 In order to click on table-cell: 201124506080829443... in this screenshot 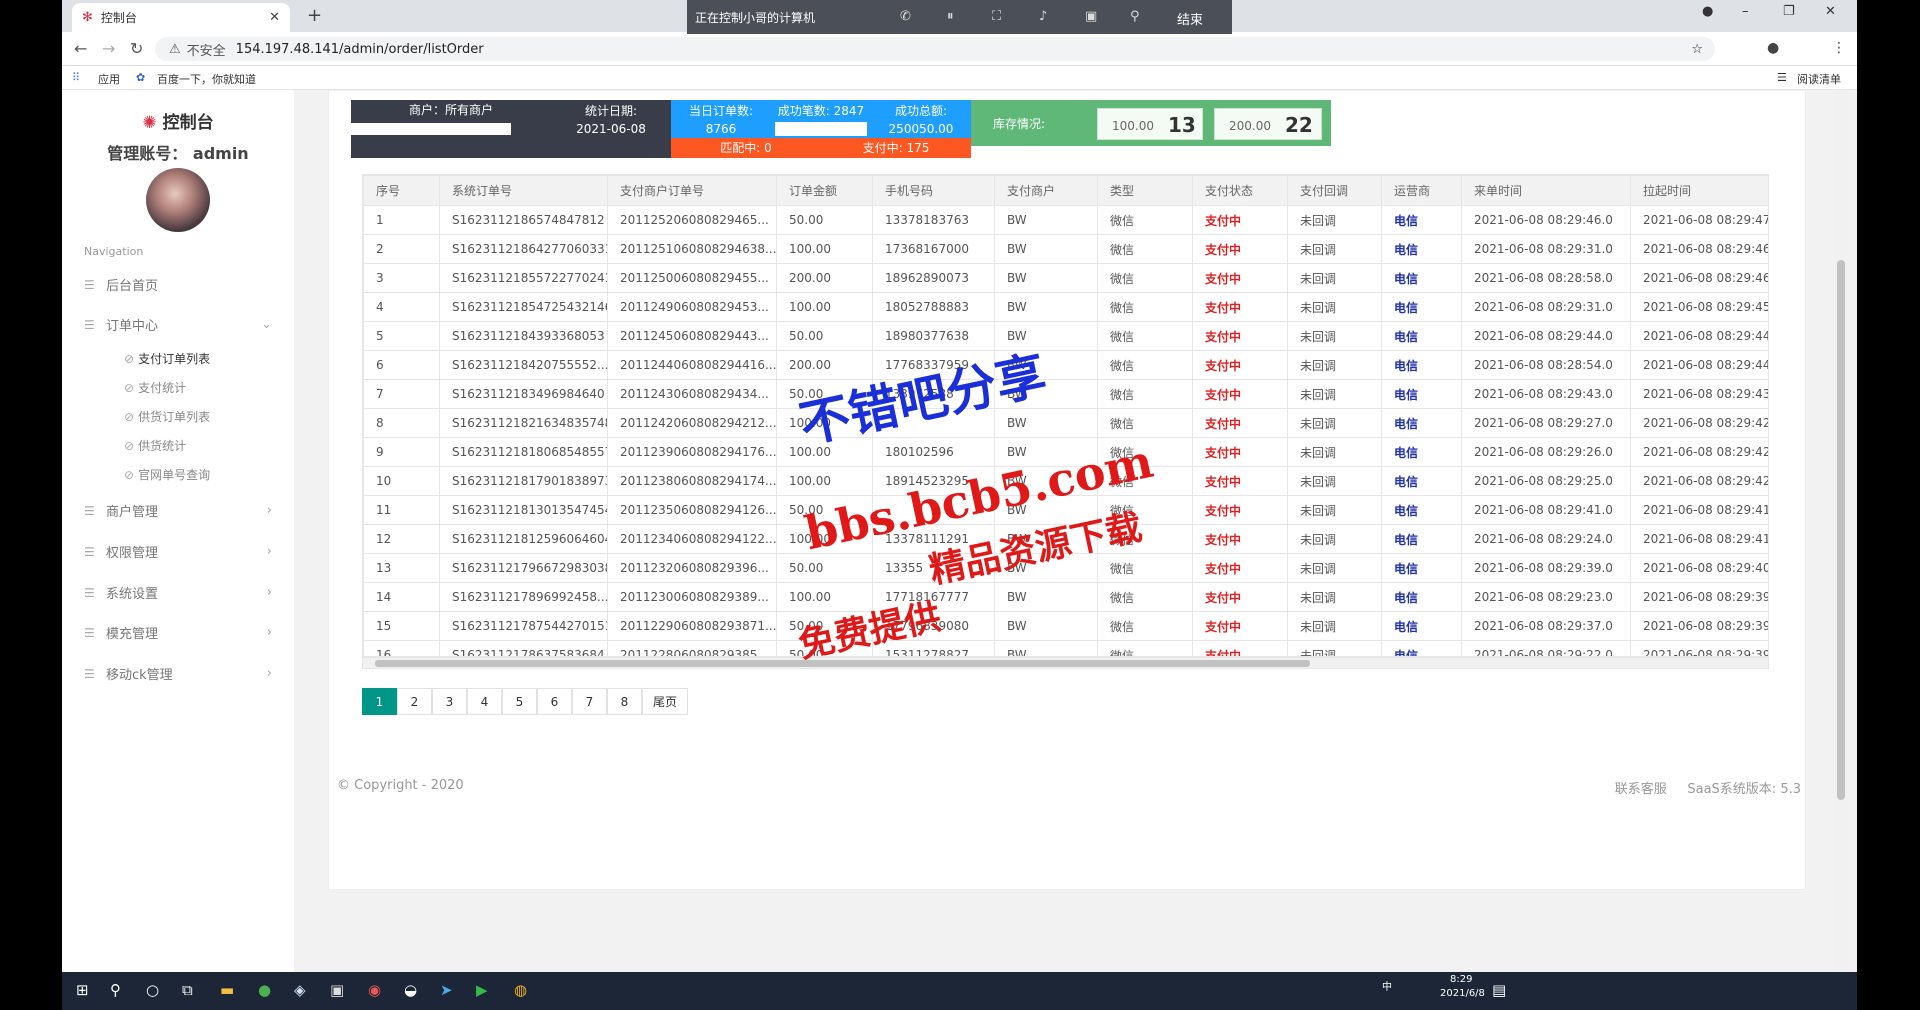, I will do `click(692, 336)`.